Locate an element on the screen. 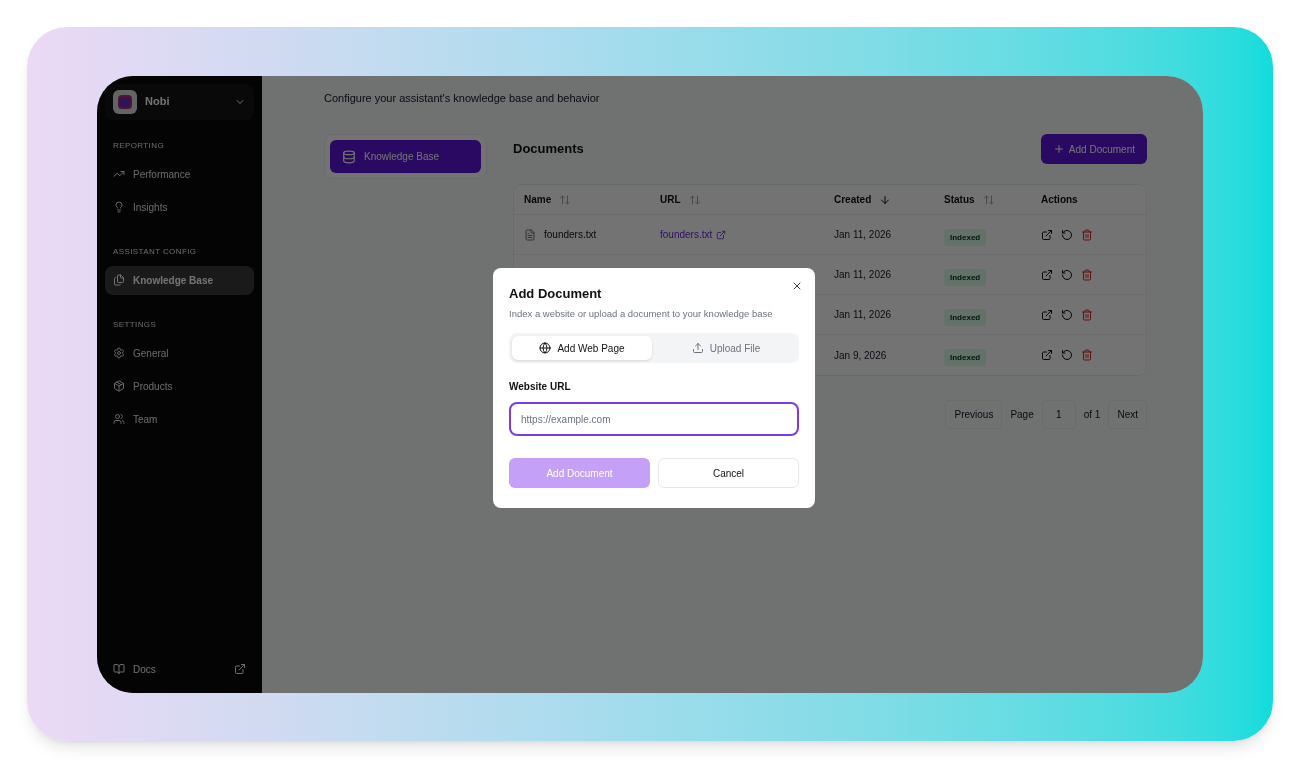 This screenshot has width=1300, height=768. tab: Knowledge Base is located at coordinates (405, 156).